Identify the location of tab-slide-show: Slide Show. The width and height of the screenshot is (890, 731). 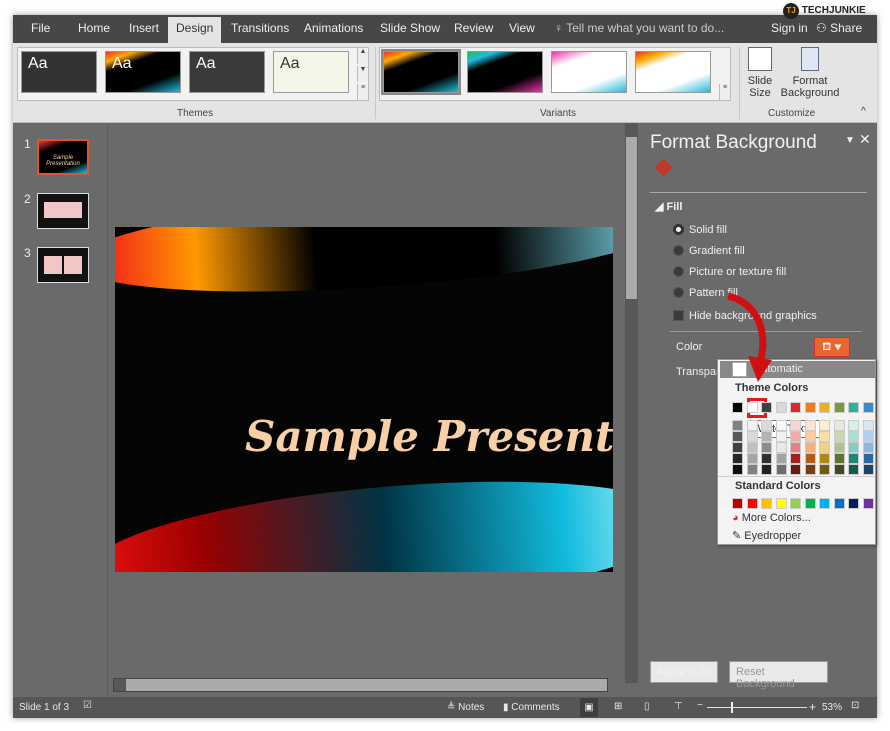
(410, 28).